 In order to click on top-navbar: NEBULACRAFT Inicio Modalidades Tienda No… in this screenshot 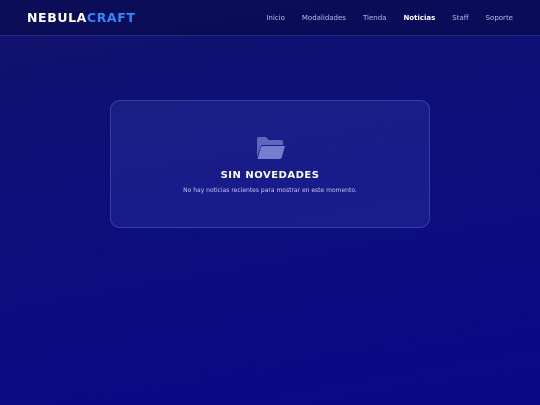, I will do `click(270, 18)`.